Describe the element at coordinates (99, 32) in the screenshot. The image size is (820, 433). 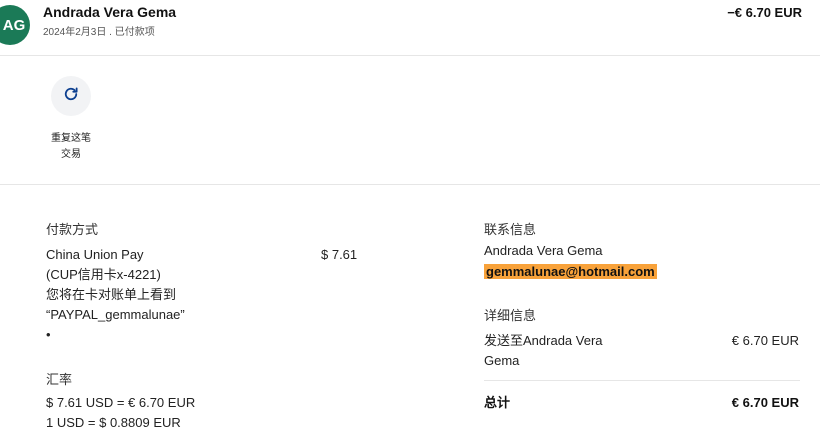
I see `transaction-date-status: 2024年2月3日 . 已付款项` at that location.